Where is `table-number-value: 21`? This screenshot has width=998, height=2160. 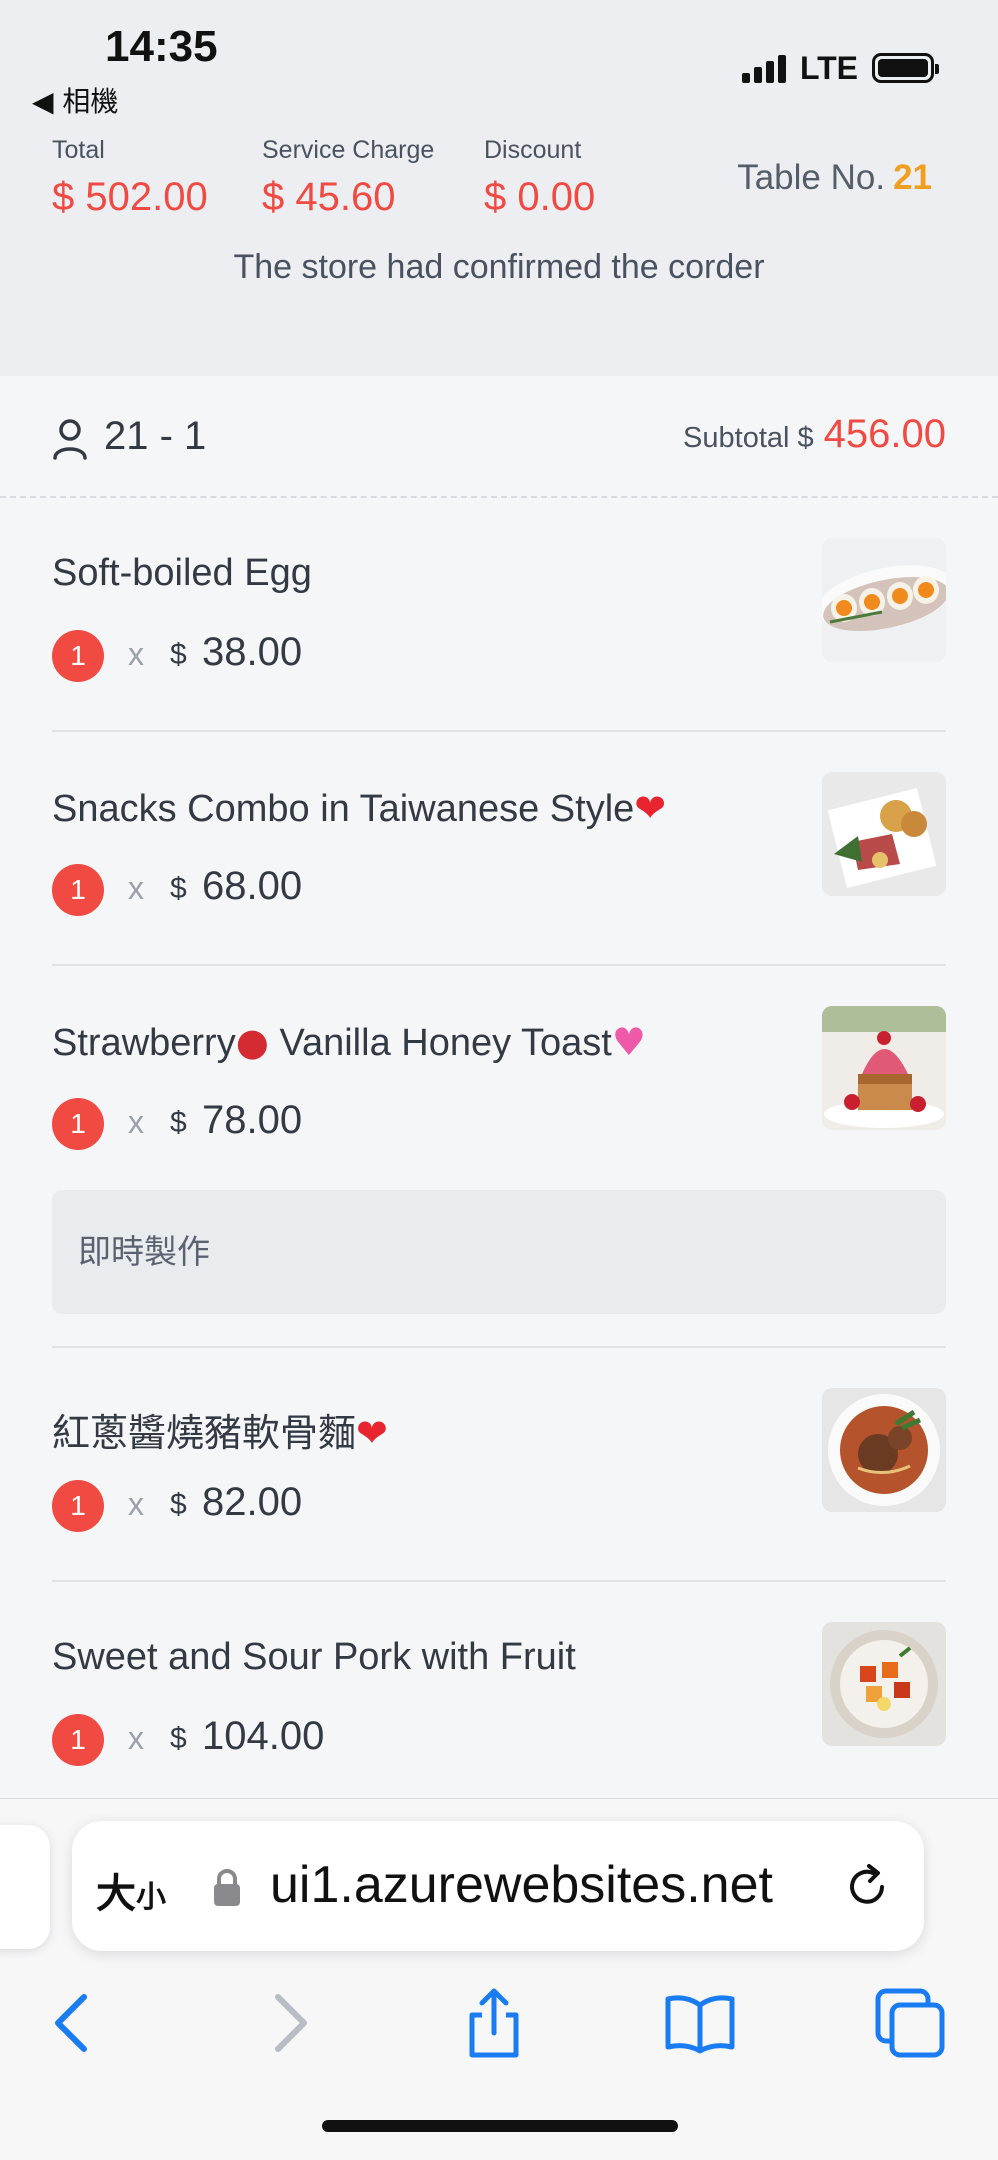
table-number-value: 21 is located at coordinates (912, 177).